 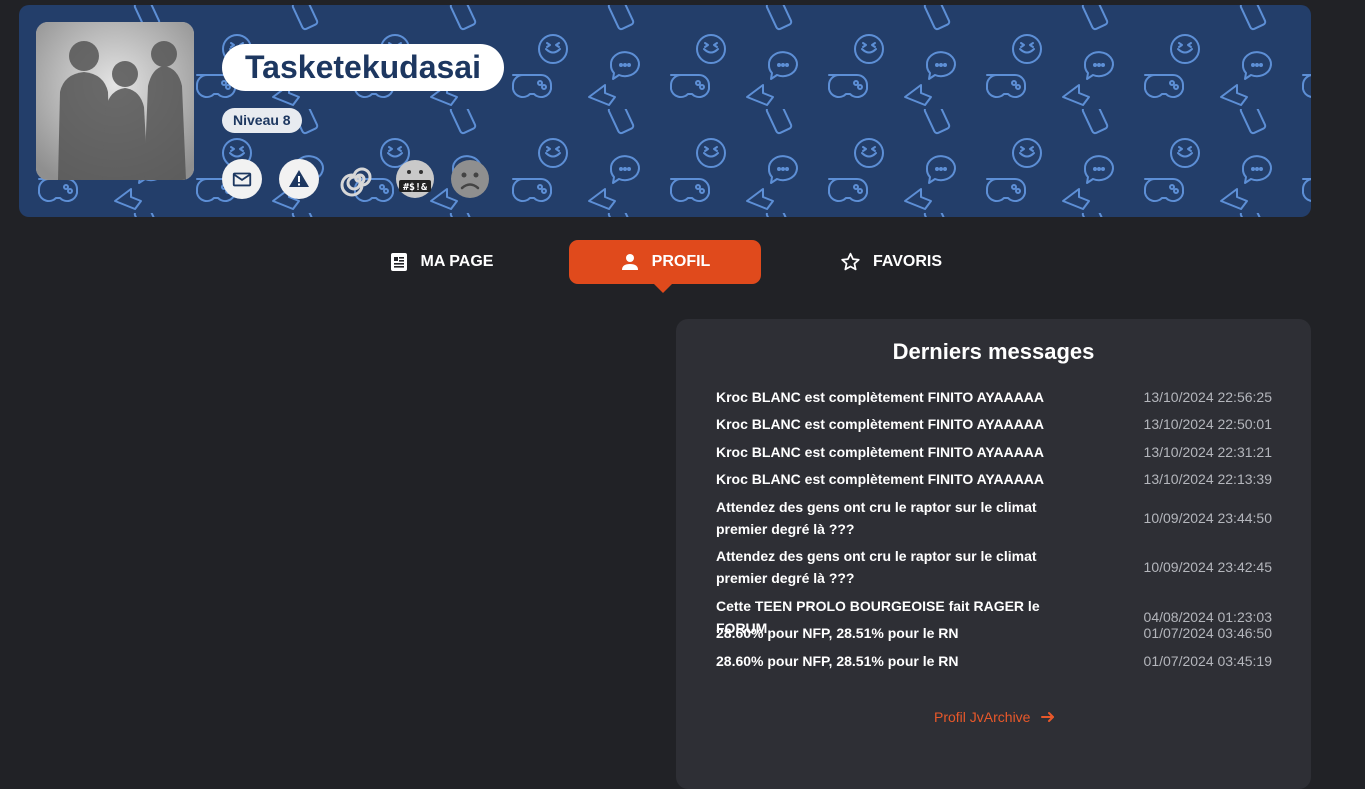 I want to click on message-date: 13/10/2024 22:56:25, so click(x=1207, y=397).